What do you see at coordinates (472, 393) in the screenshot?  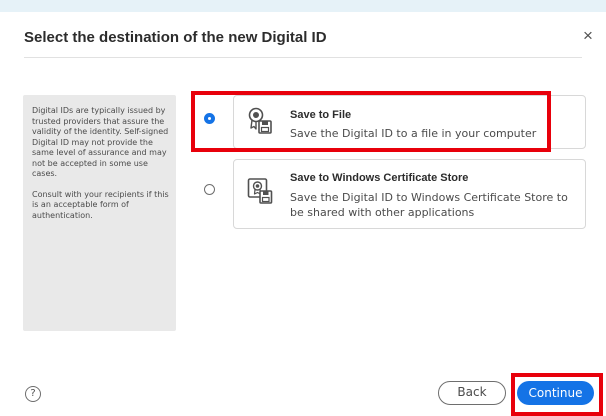 I see `back-button: Back` at bounding box center [472, 393].